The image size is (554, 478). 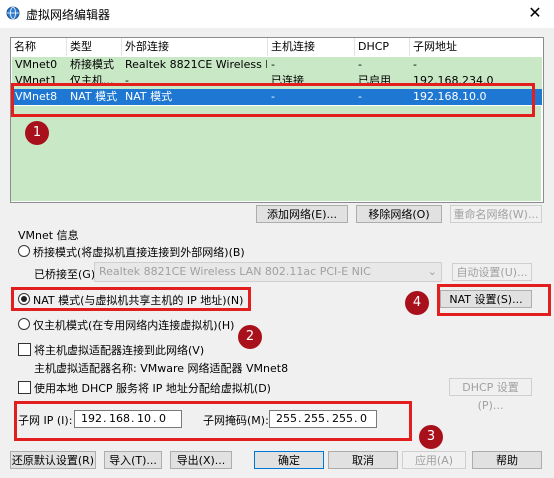 I want to click on use-dhcp-label: 使用本地 DHCP 服务将 IP 地址分配给虚拟机(D), so click(x=152, y=388).